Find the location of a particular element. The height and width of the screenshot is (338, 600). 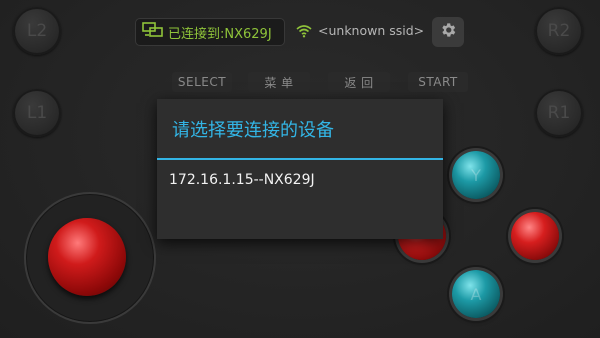

face-button-bottom: A is located at coordinates (476, 294).